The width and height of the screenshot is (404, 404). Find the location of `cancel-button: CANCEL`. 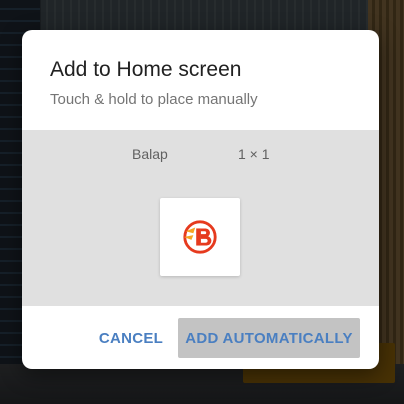

cancel-button: CANCEL is located at coordinates (131, 338).